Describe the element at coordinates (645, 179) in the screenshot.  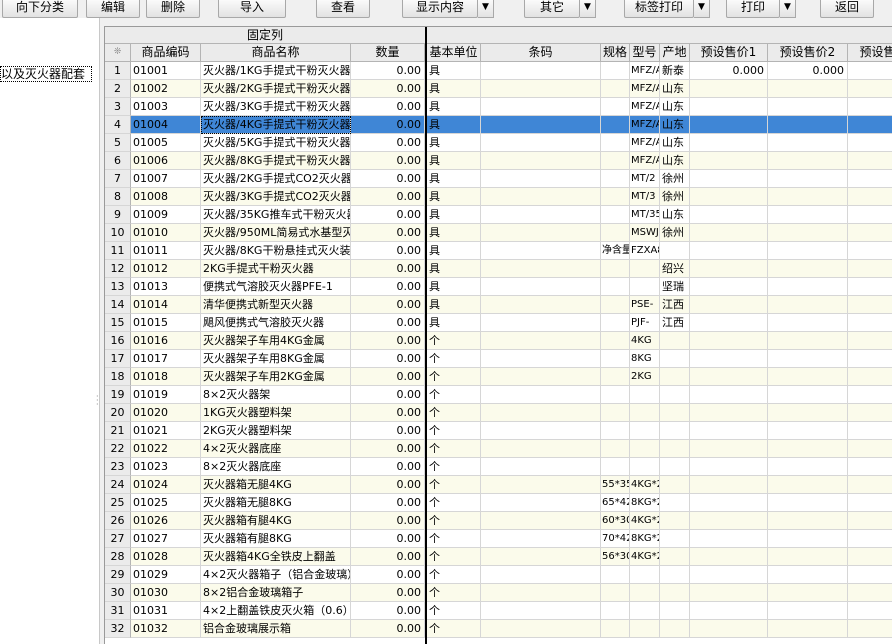
I see `cell-model: MT/2` at that location.